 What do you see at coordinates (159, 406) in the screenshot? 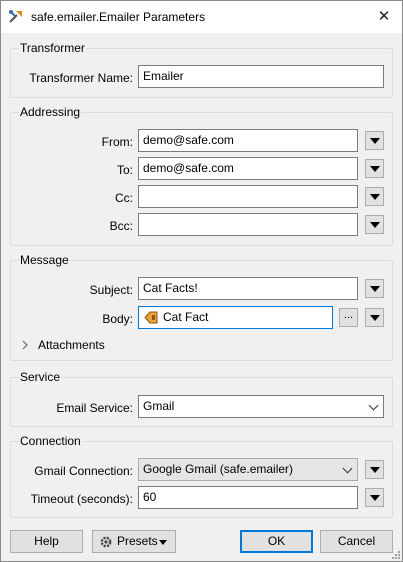
I see `email-service-value: Gmail` at bounding box center [159, 406].